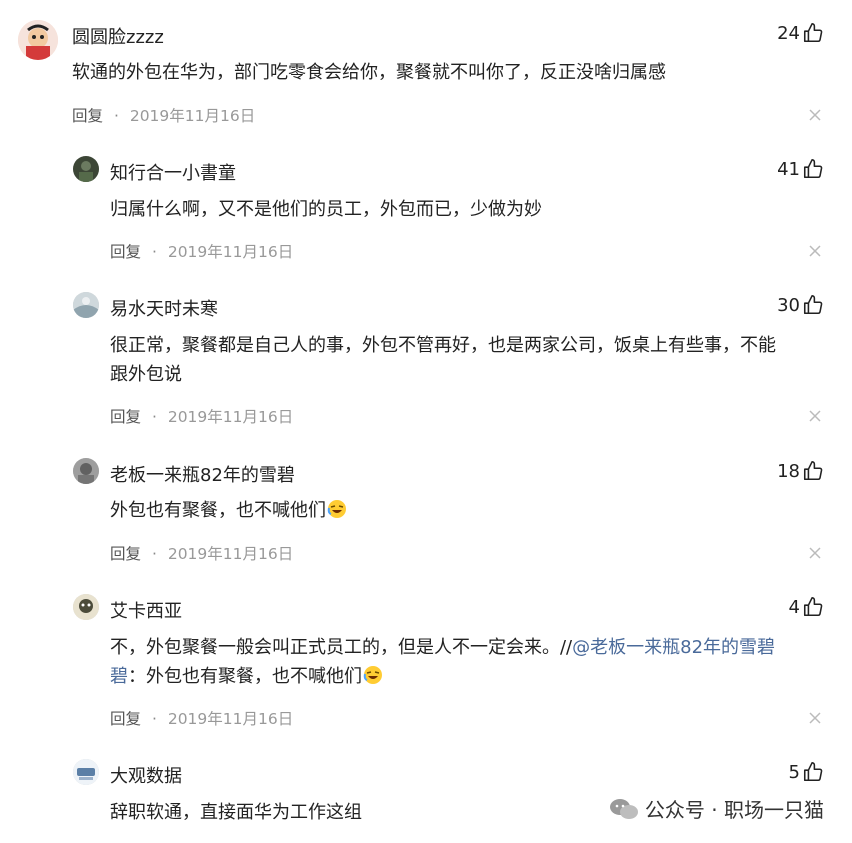 Image resolution: width=852 pixels, height=843 pixels. Describe the element at coordinates (788, 33) in the screenshot. I see `like-count: 24` at that location.